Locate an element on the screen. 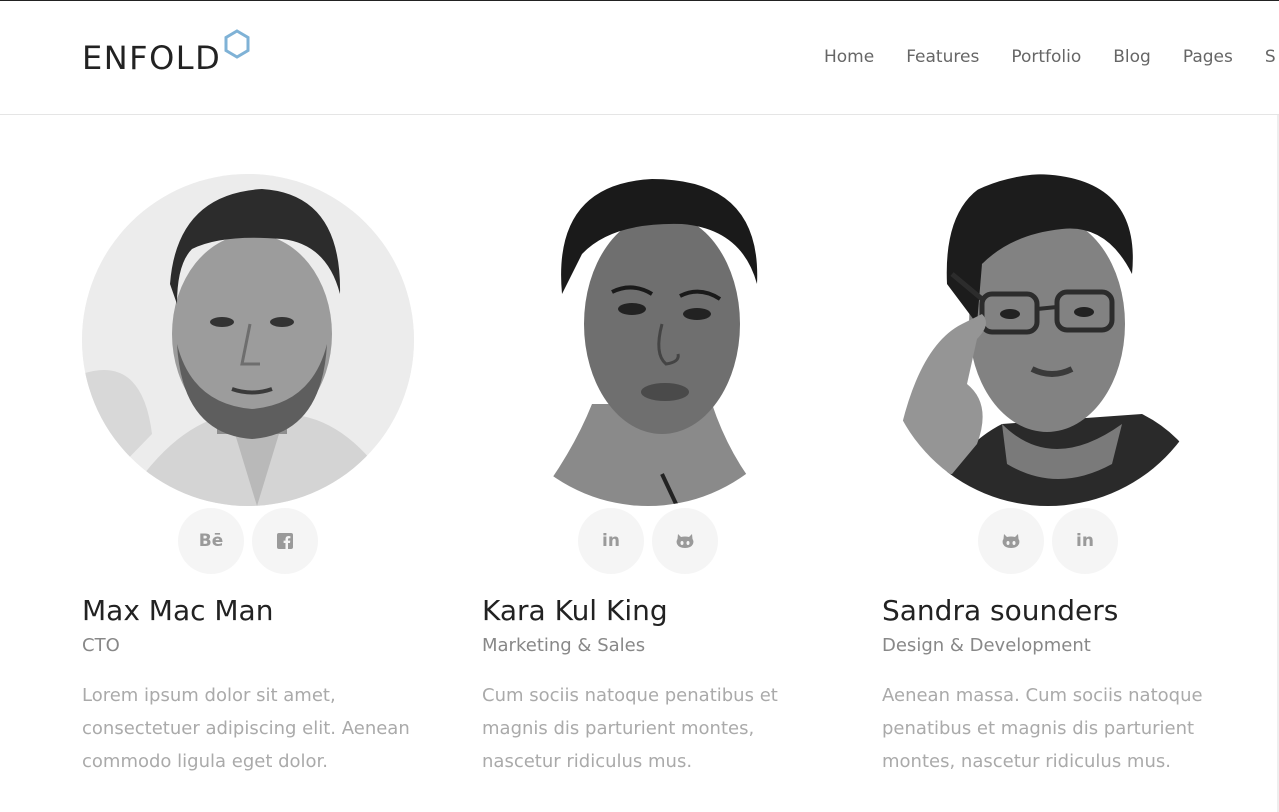 Image resolution: width=1279 pixels, height=812 pixels. hexagon-logo-icon is located at coordinates (237, 46).